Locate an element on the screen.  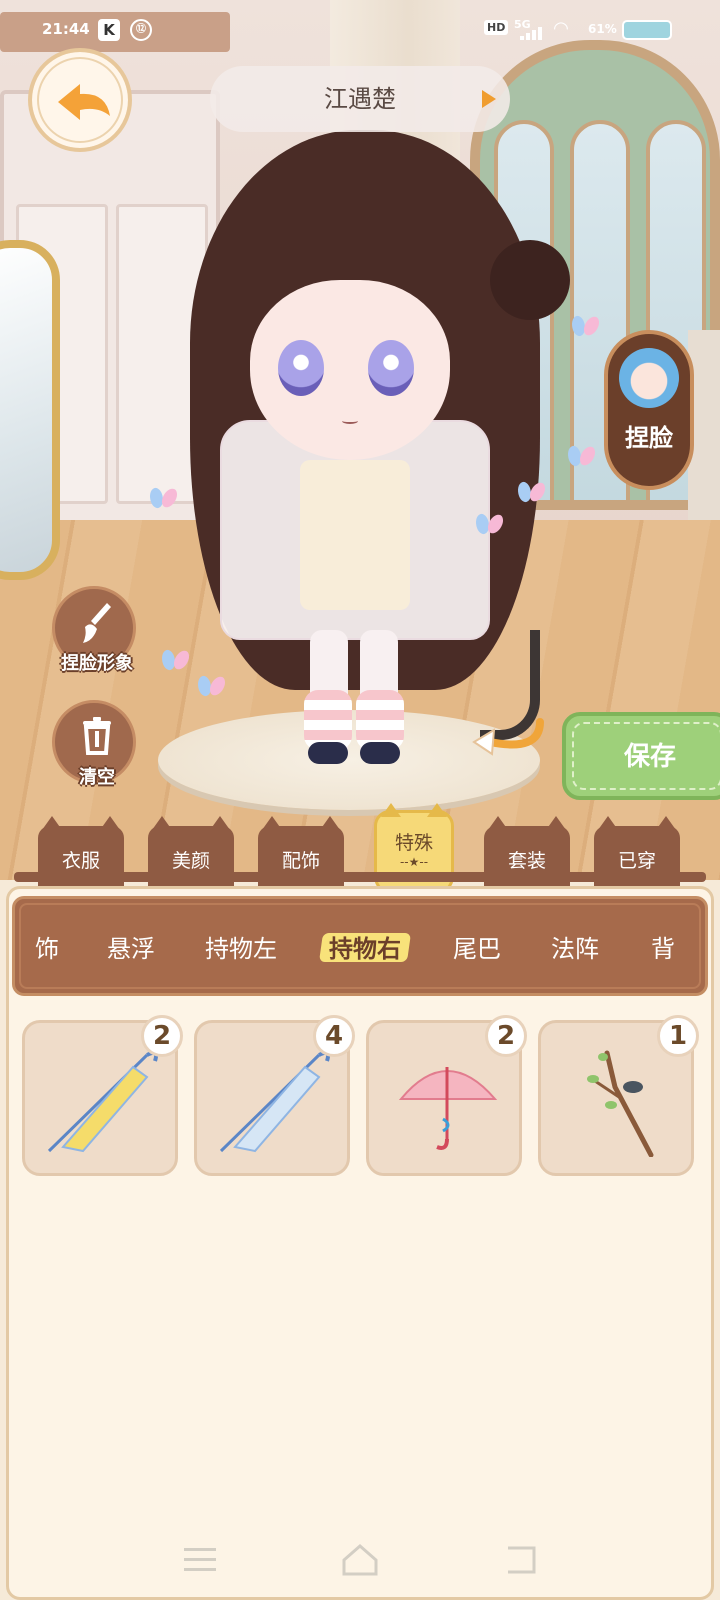
hd-icon: HD is located at coordinates (496, 27).